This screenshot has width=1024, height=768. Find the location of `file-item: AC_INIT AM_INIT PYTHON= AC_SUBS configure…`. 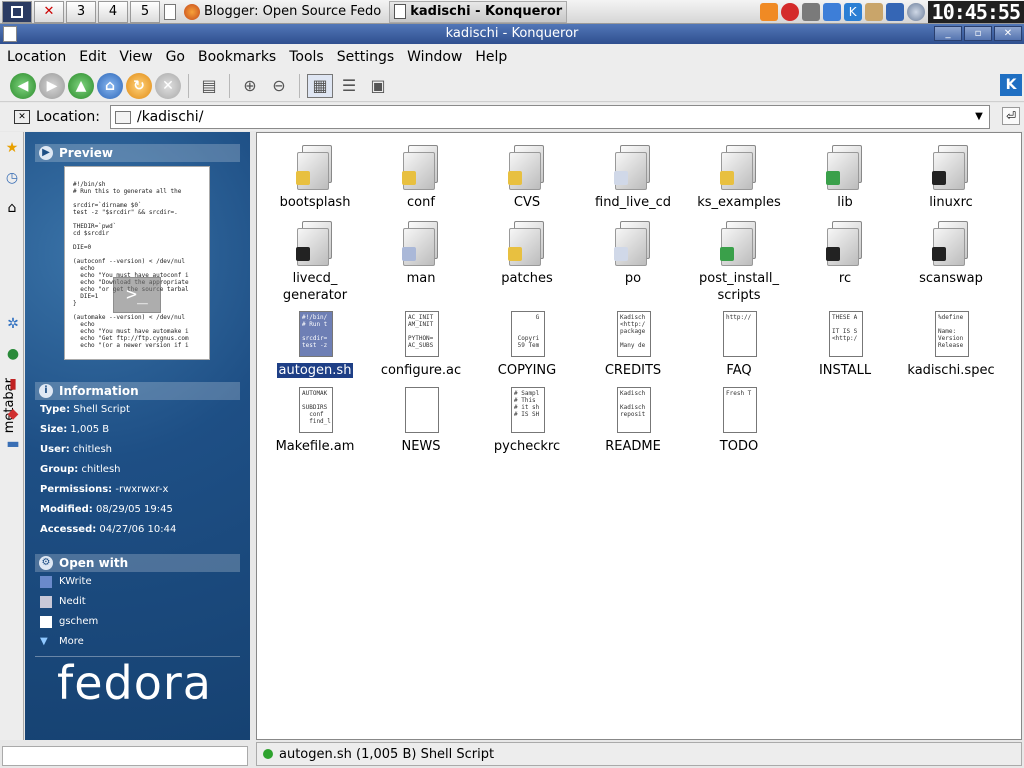

file-item: AC_INIT AM_INIT PYTHON= AC_SUBS configure… is located at coordinates (421, 345).